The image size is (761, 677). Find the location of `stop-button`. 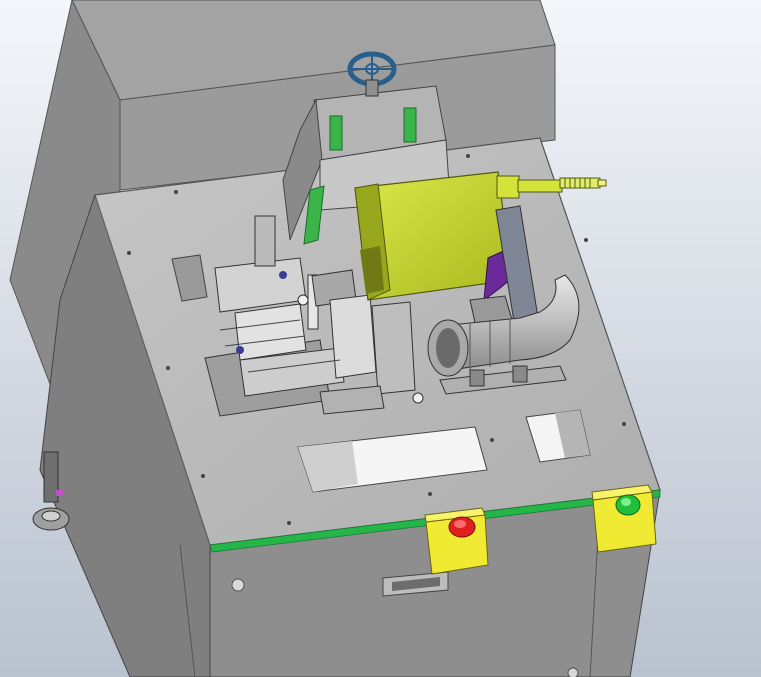

stop-button is located at coordinates (456, 541).